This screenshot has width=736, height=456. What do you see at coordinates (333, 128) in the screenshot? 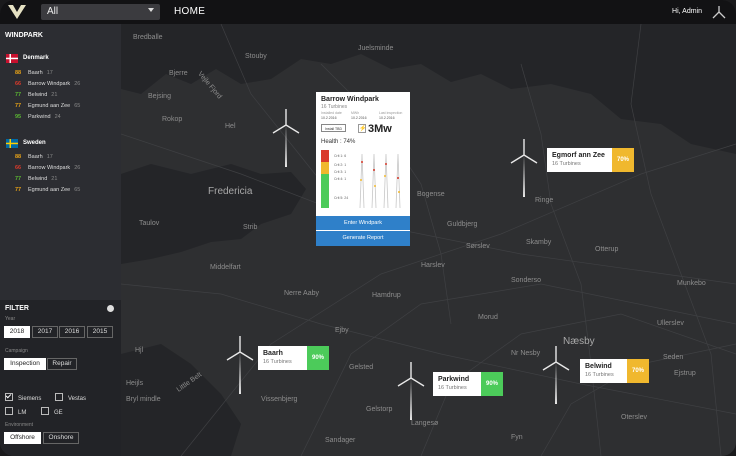
I see `install-button: Install TBD` at bounding box center [333, 128].